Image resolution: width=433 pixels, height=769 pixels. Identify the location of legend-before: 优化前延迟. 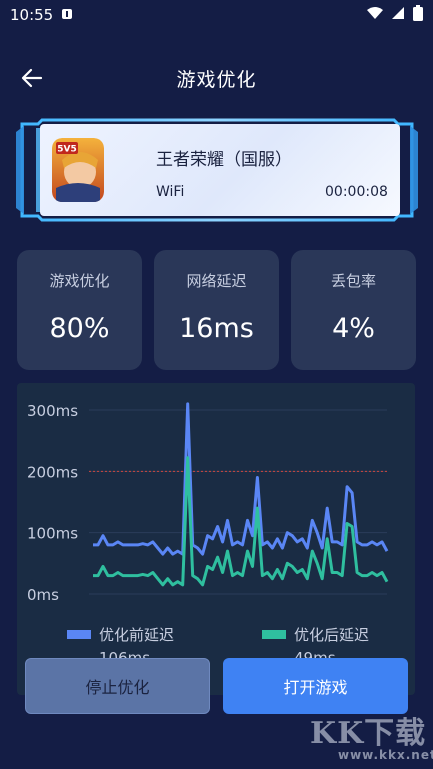
(120, 634).